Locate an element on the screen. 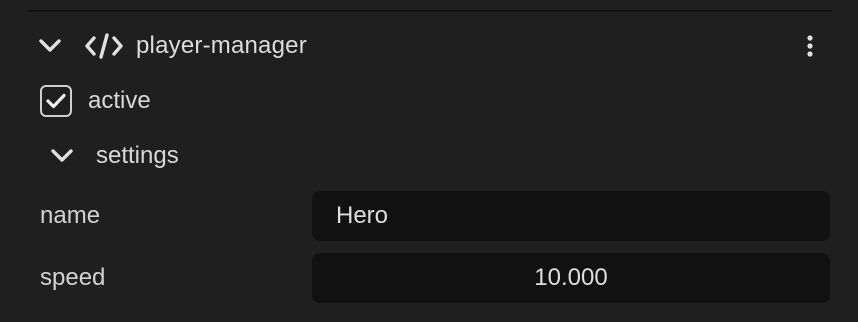  settings-label: settings is located at coordinates (137, 155).